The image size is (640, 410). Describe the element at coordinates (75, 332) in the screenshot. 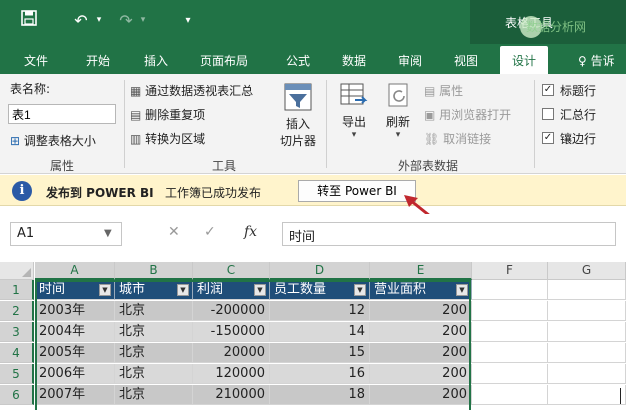

I see `table-cell: 2004年` at that location.